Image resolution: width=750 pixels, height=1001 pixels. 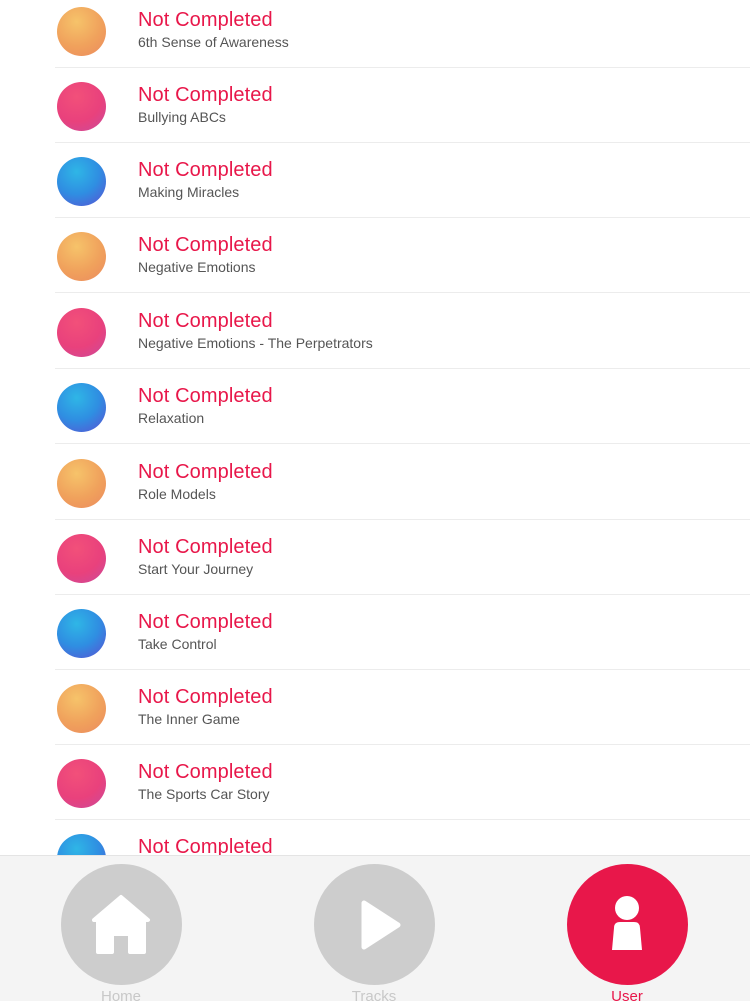 What do you see at coordinates (375, 557) in the screenshot?
I see `list-item: Not Completed Start Your Journey` at bounding box center [375, 557].